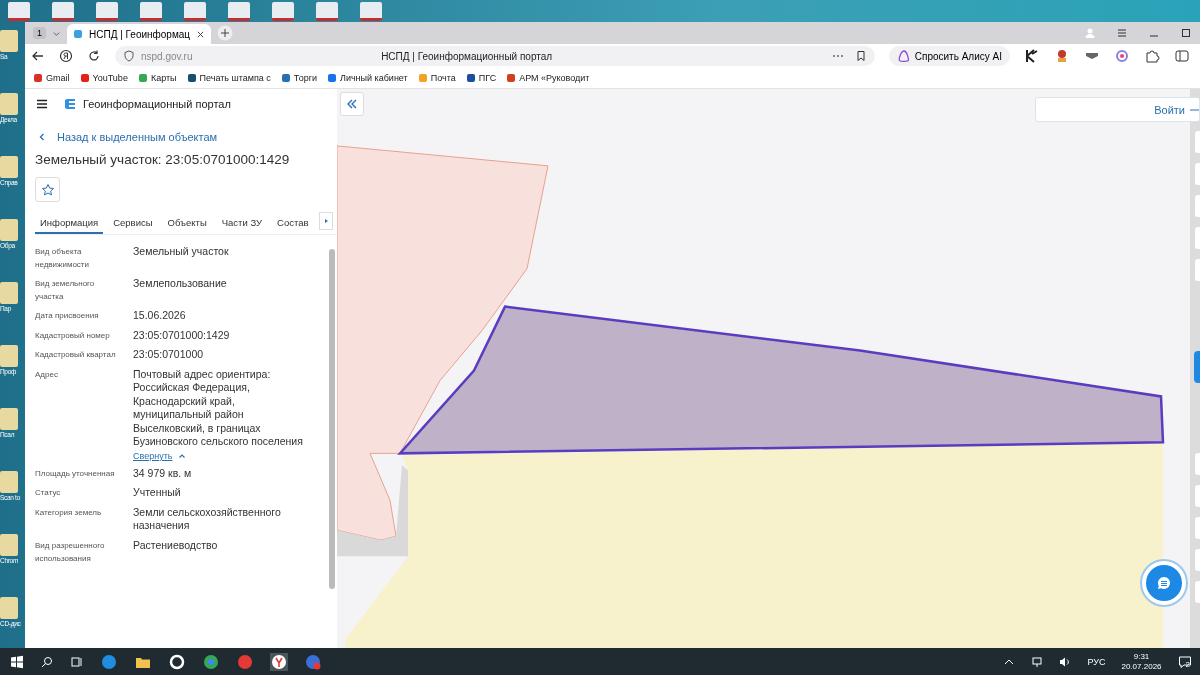 Image resolution: width=1200 pixels, height=675 pixels. I want to click on field-value: 15.06.2026, so click(160, 316).